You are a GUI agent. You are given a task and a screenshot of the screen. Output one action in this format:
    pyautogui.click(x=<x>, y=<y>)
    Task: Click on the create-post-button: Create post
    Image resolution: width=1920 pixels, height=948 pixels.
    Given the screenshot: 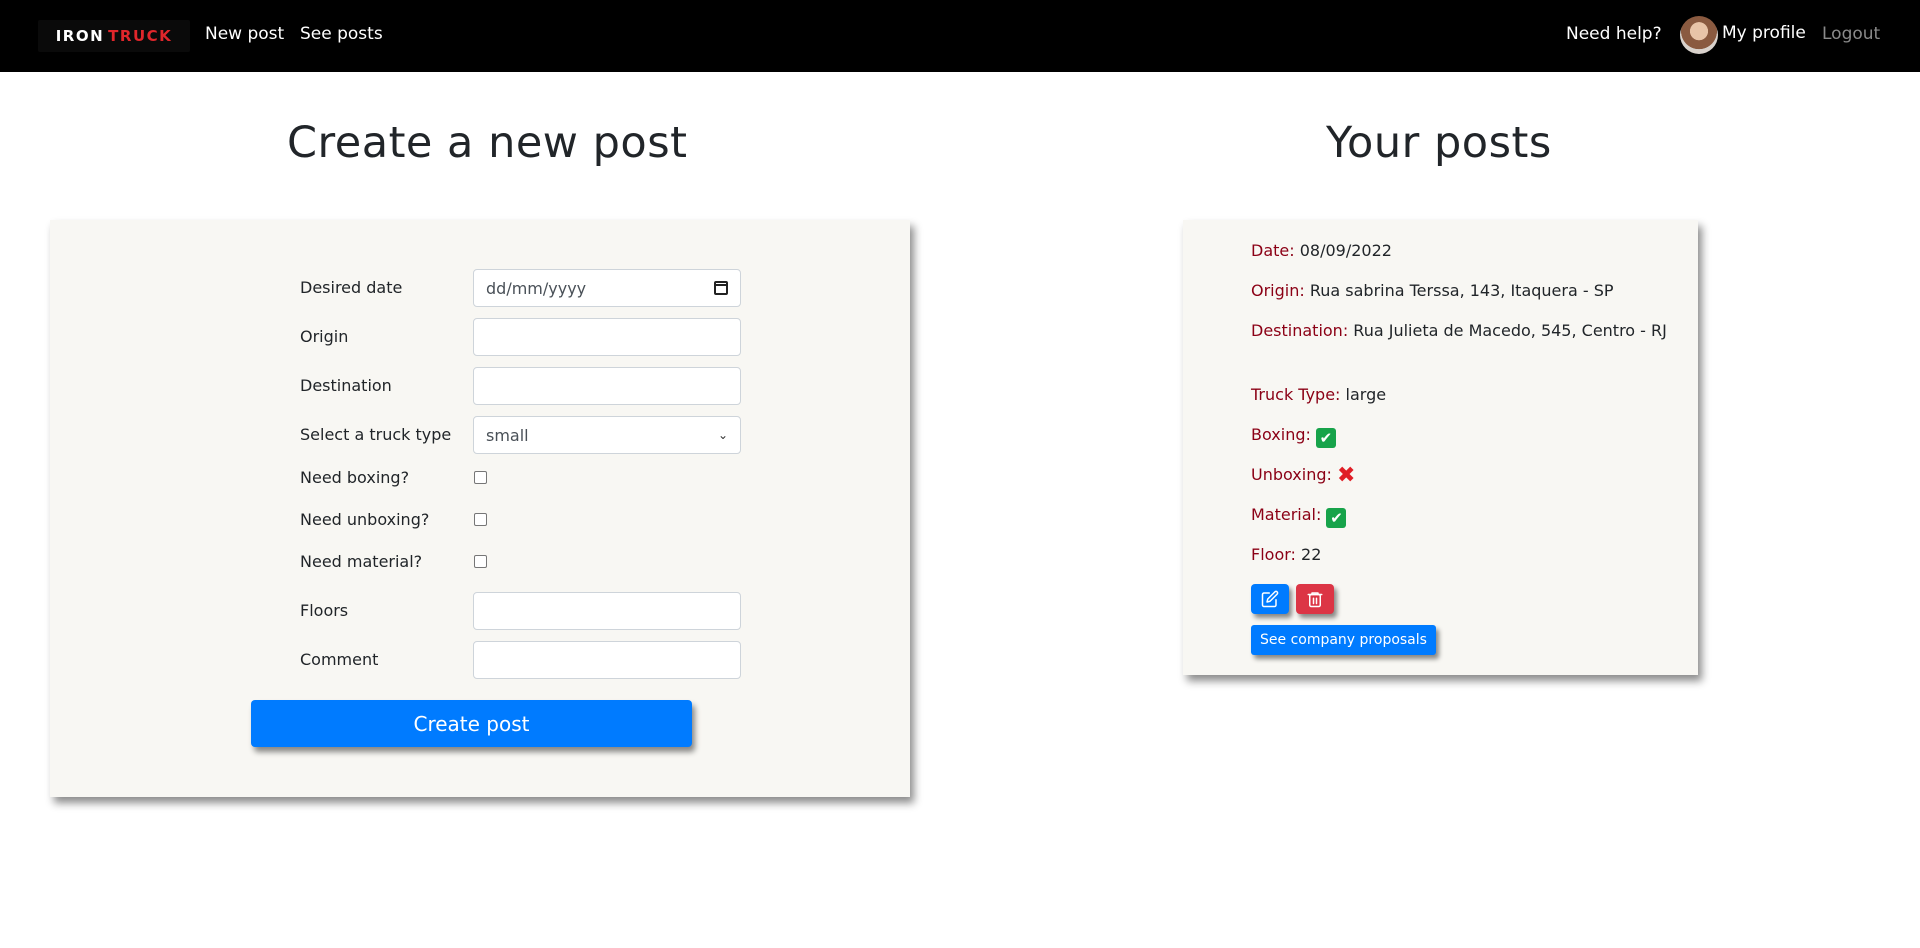 What is the action you would take?
    pyautogui.click(x=471, y=723)
    